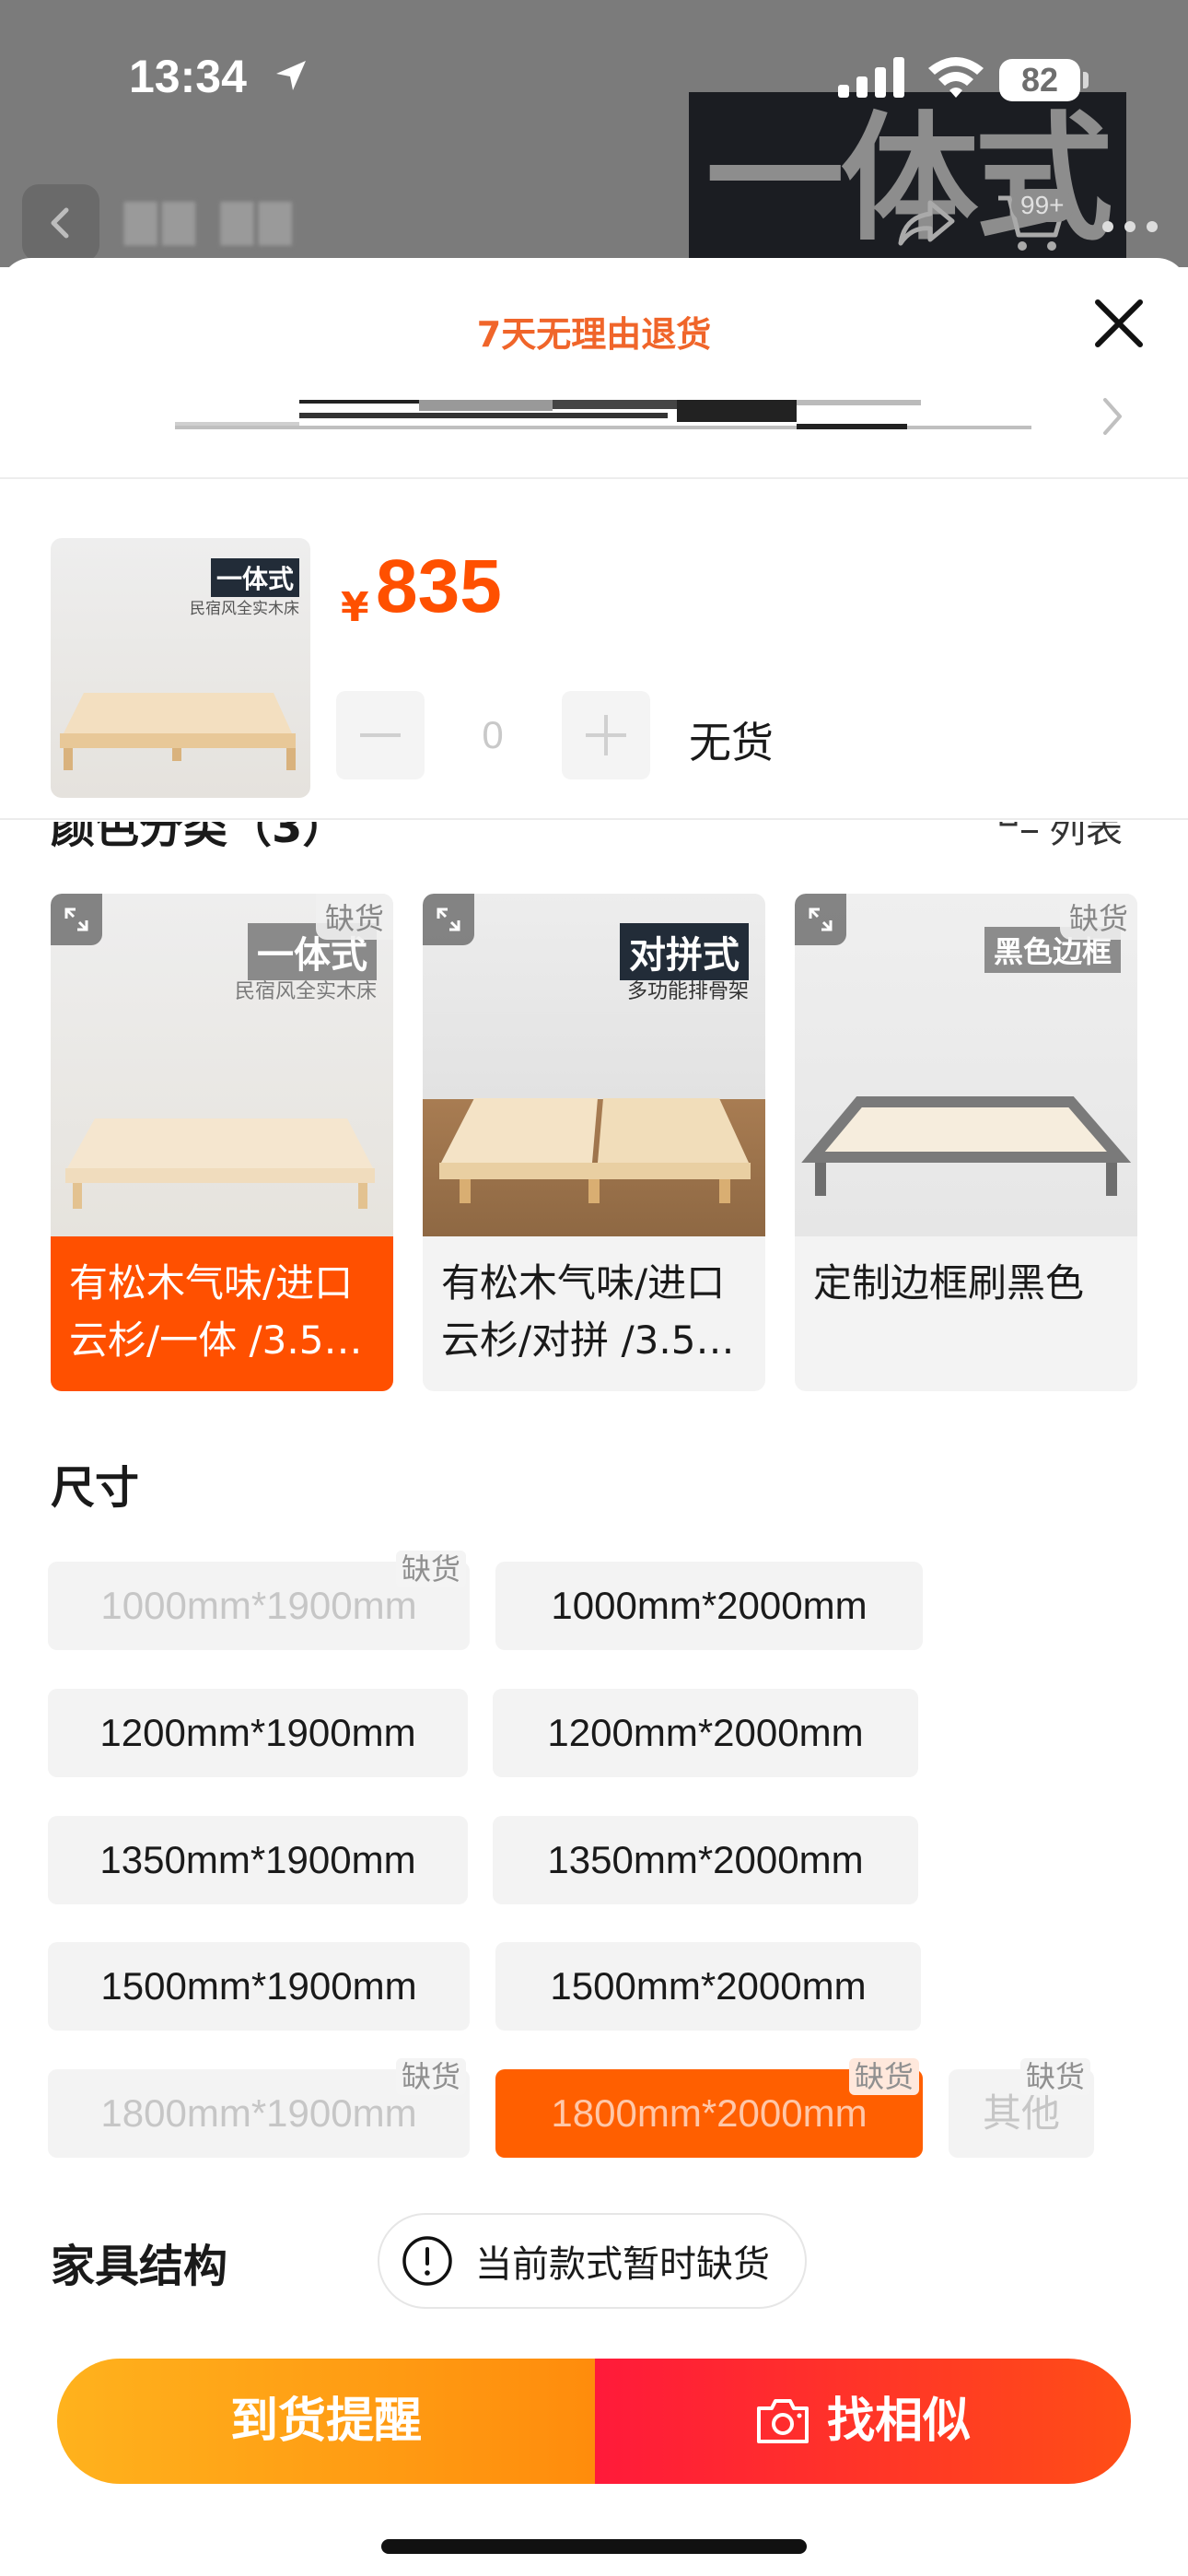 This screenshot has height=2576, width=1188. What do you see at coordinates (199, 837) in the screenshot?
I see `color-section-title: 颜色分类（3）` at bounding box center [199, 837].